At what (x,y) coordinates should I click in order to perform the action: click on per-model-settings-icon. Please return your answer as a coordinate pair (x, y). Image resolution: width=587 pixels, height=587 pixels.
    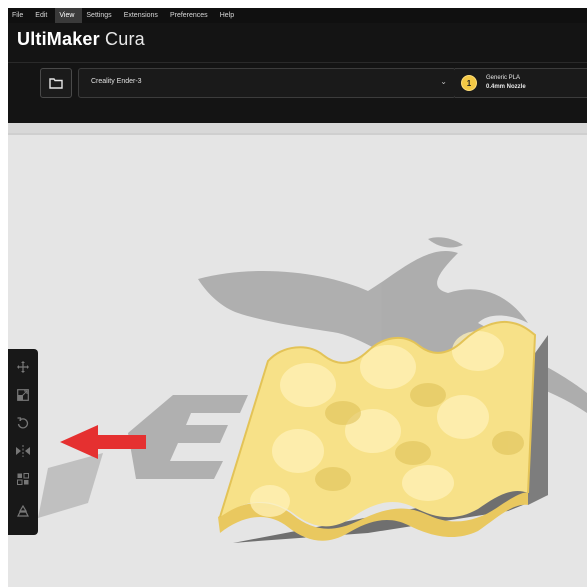
    Looking at the image, I should click on (23, 479).